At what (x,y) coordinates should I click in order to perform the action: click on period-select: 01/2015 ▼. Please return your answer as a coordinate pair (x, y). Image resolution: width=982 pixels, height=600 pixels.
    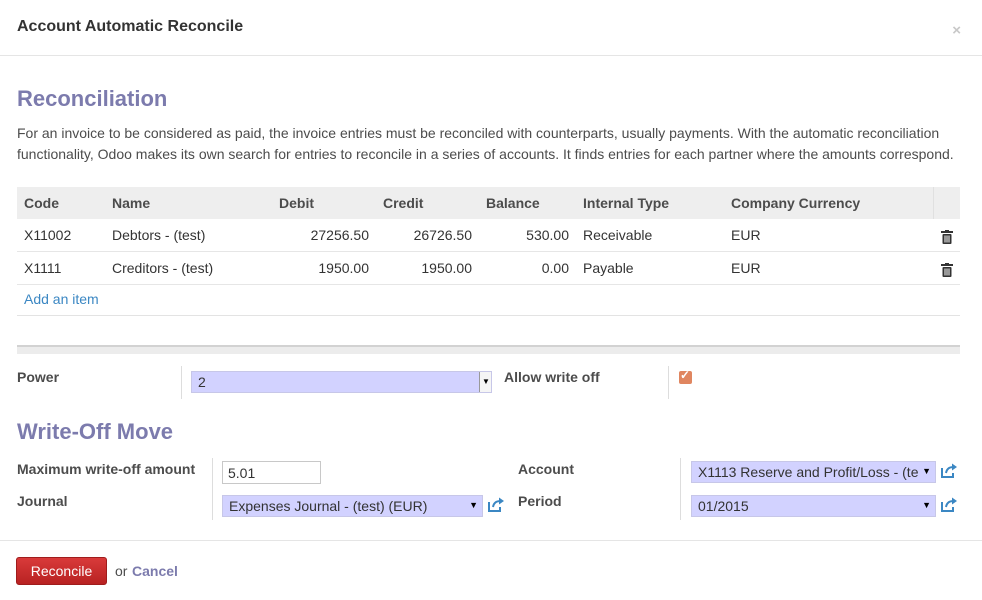
    Looking at the image, I should click on (813, 506).